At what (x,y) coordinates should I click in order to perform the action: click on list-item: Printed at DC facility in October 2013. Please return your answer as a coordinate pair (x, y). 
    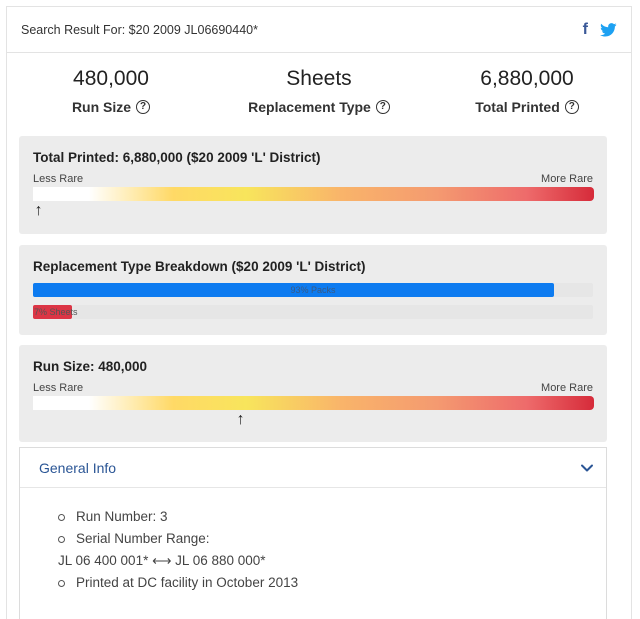
    Looking at the image, I should click on (332, 583).